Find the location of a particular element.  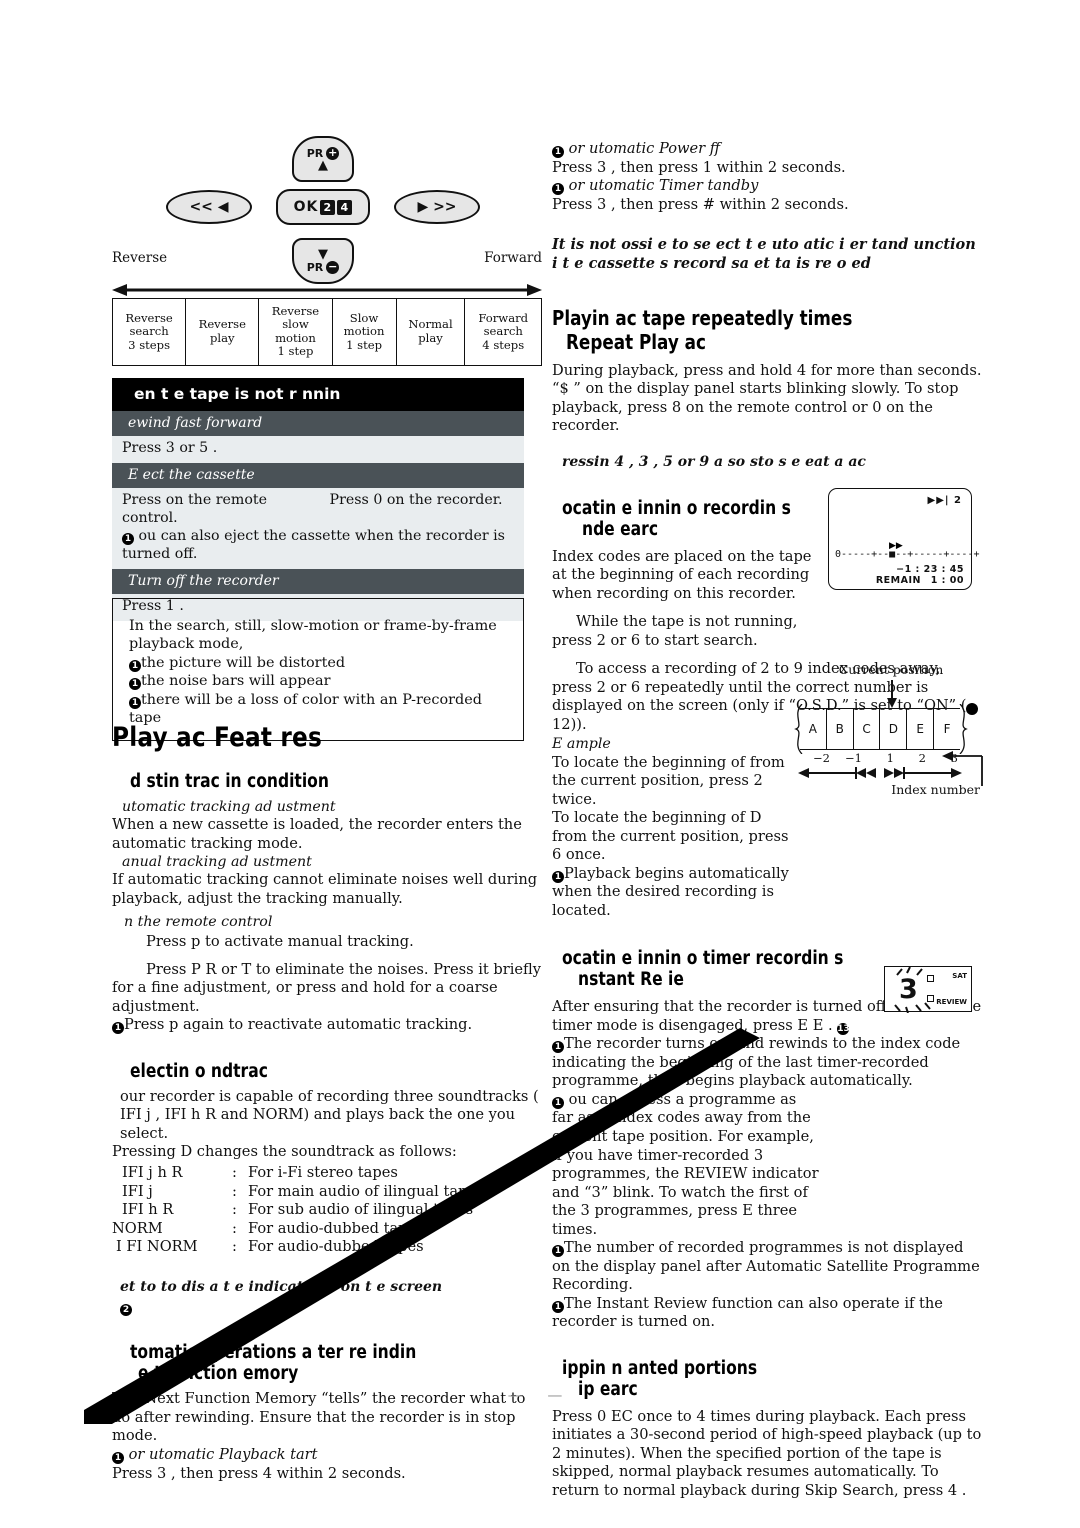

sat-label: SAT is located at coordinates (959, 976).